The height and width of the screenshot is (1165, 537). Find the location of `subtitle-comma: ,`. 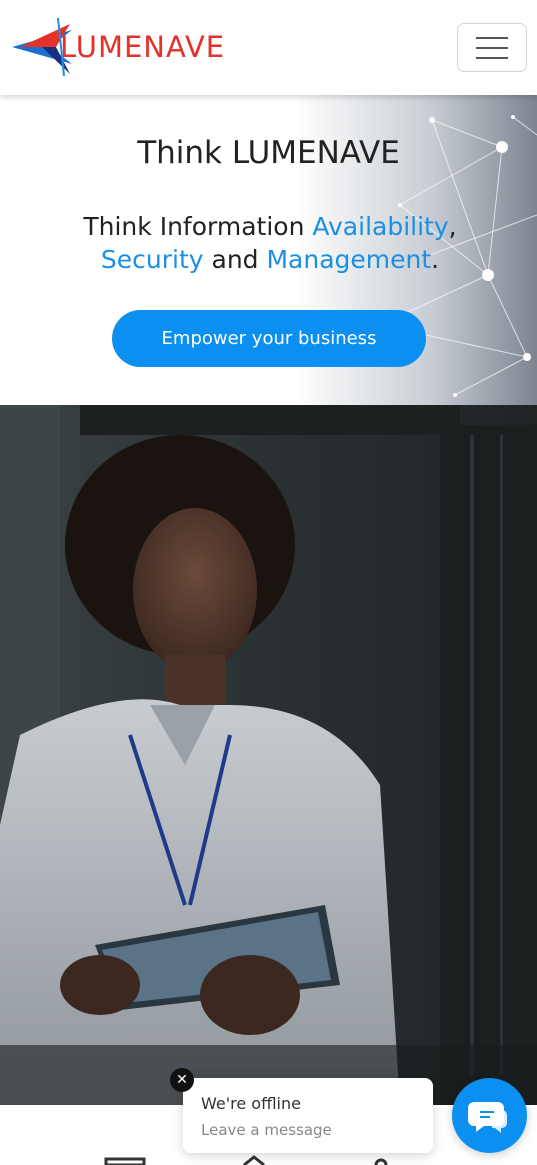

subtitle-comma: , is located at coordinates (452, 226).